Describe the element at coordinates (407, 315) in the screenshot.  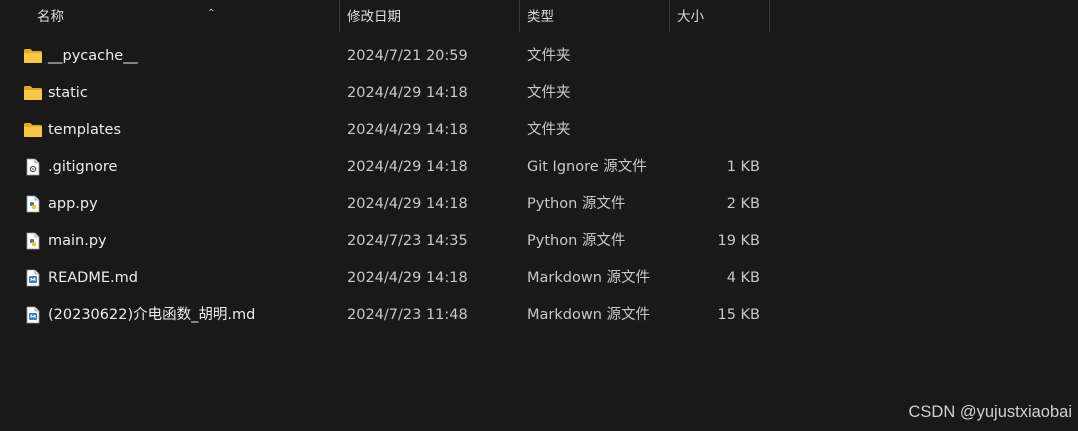
I see `file-date: 2024/7/23 11:48` at that location.